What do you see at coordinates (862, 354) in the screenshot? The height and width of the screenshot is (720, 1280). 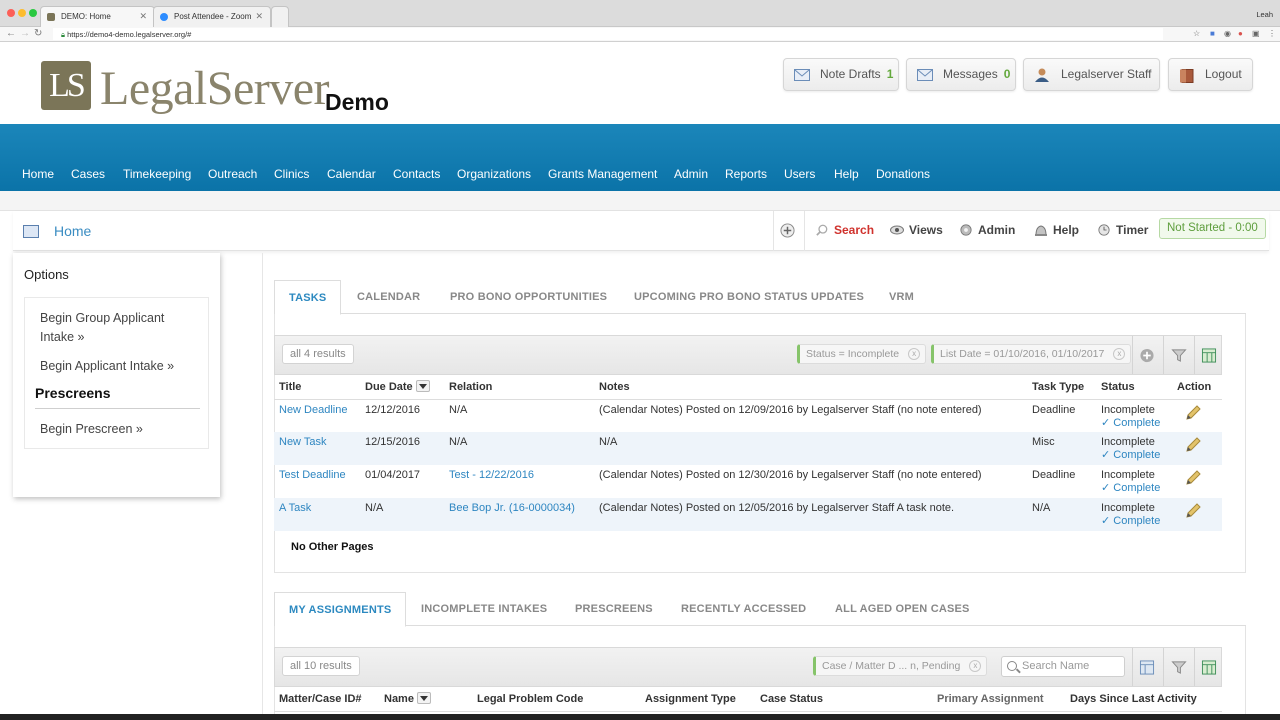 I see `status-filter-pill: Status = Incomplete x` at bounding box center [862, 354].